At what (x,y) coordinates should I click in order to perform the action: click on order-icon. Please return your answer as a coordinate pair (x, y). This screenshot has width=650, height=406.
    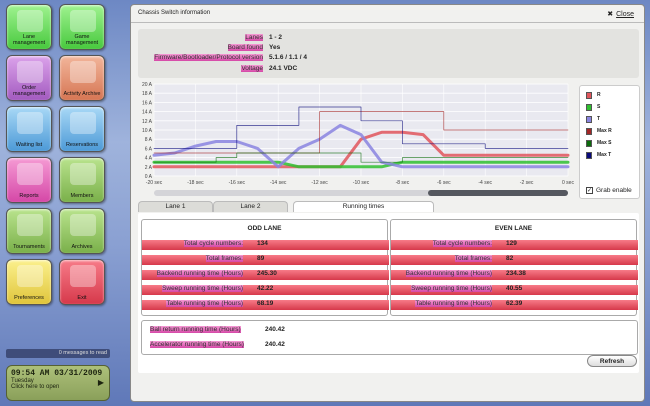
    Looking at the image, I should click on (30, 72).